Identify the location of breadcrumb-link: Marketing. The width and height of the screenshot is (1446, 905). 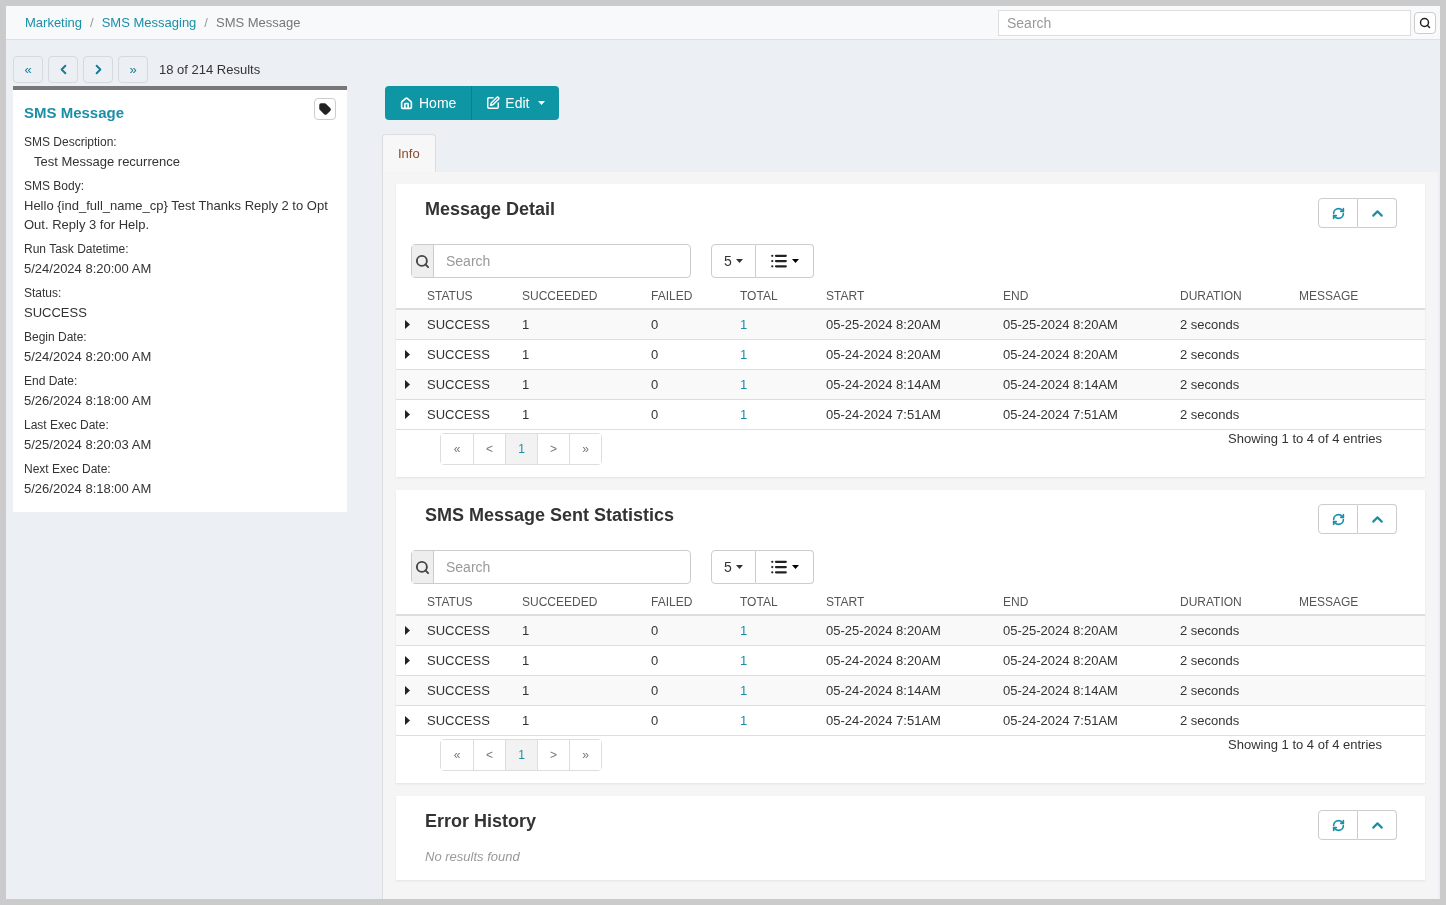
(54, 22).